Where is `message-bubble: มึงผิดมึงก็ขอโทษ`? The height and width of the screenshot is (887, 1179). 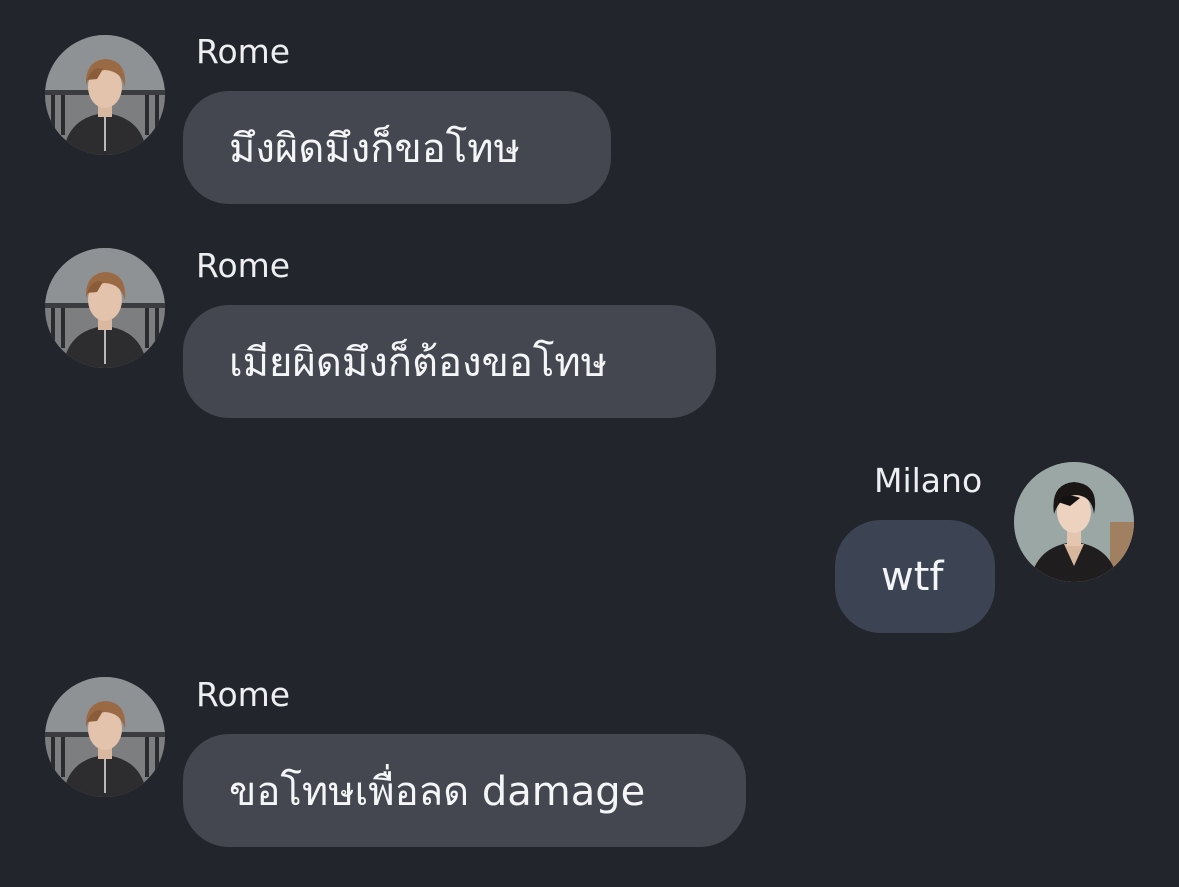 message-bubble: มึงผิดมึงก็ขอโทษ is located at coordinates (397, 147).